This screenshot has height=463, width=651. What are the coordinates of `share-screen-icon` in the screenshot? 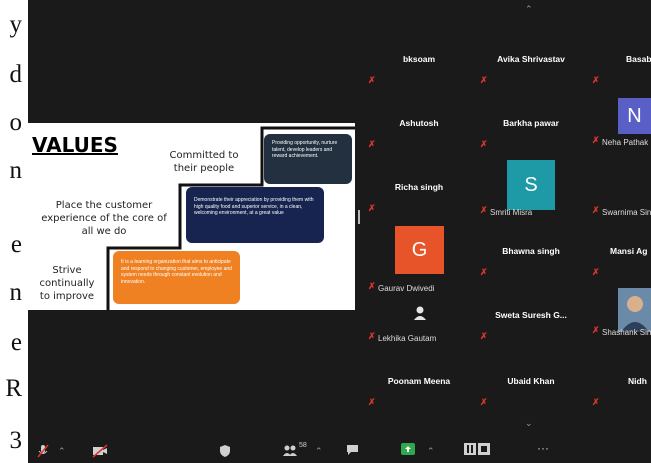 It's located at (408, 449).